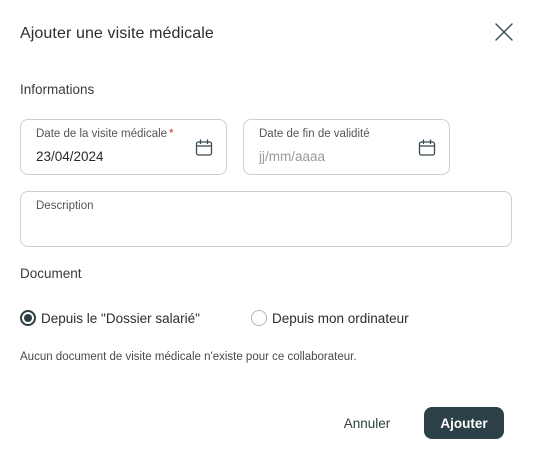  Describe the element at coordinates (123, 147) in the screenshot. I see `visit-date-field: Date de la visite médicale *` at that location.